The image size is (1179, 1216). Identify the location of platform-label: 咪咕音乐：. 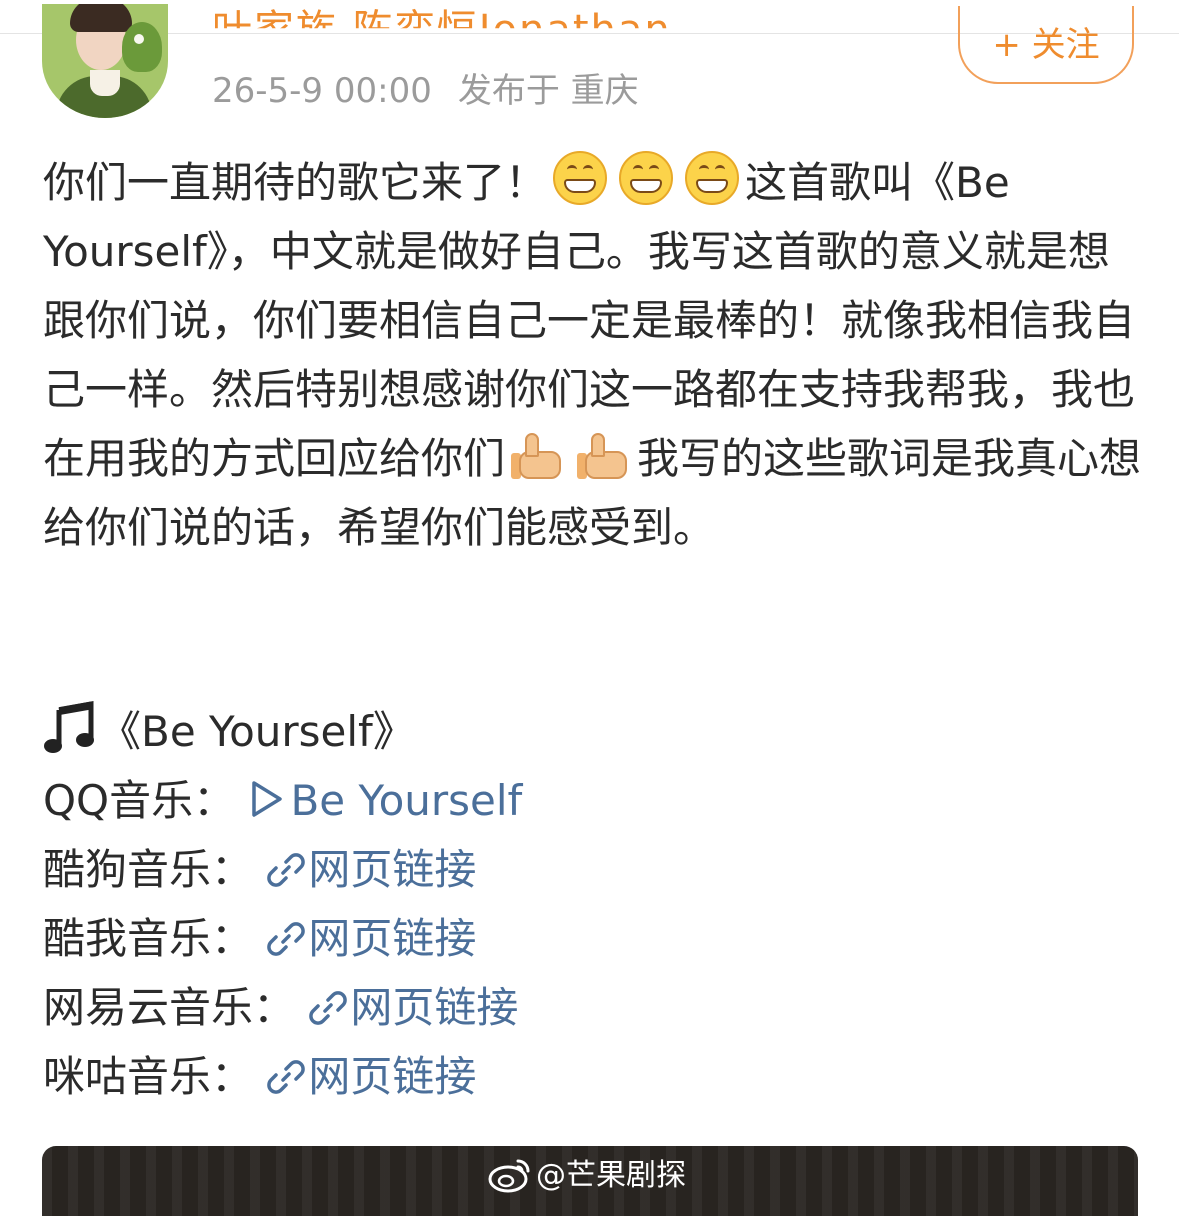
(148, 1076).